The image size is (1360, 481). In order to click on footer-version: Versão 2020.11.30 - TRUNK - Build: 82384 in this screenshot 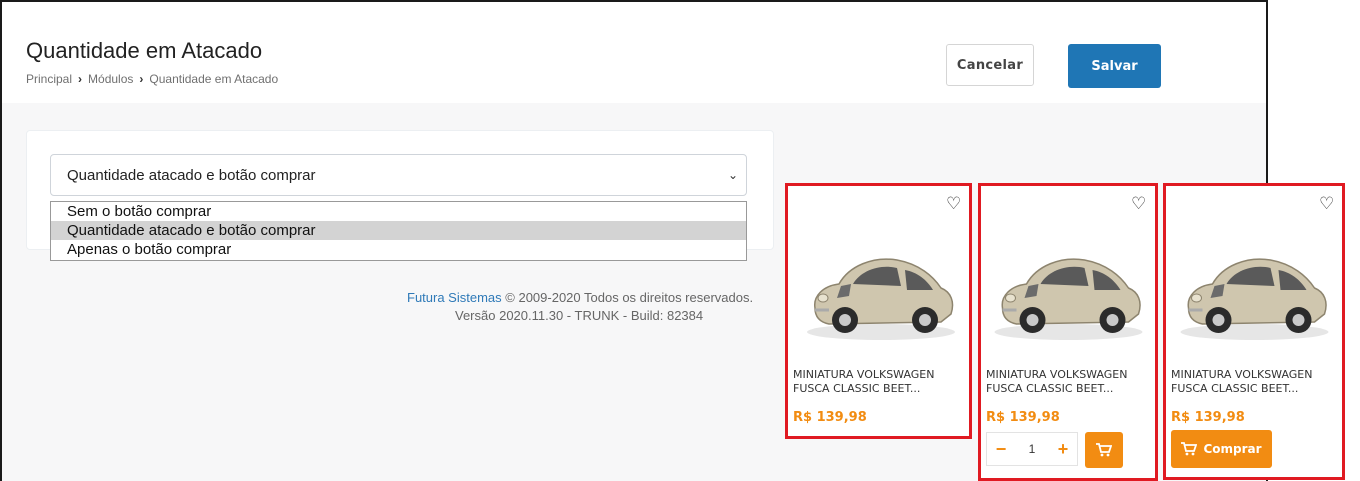, I will do `click(579, 315)`.